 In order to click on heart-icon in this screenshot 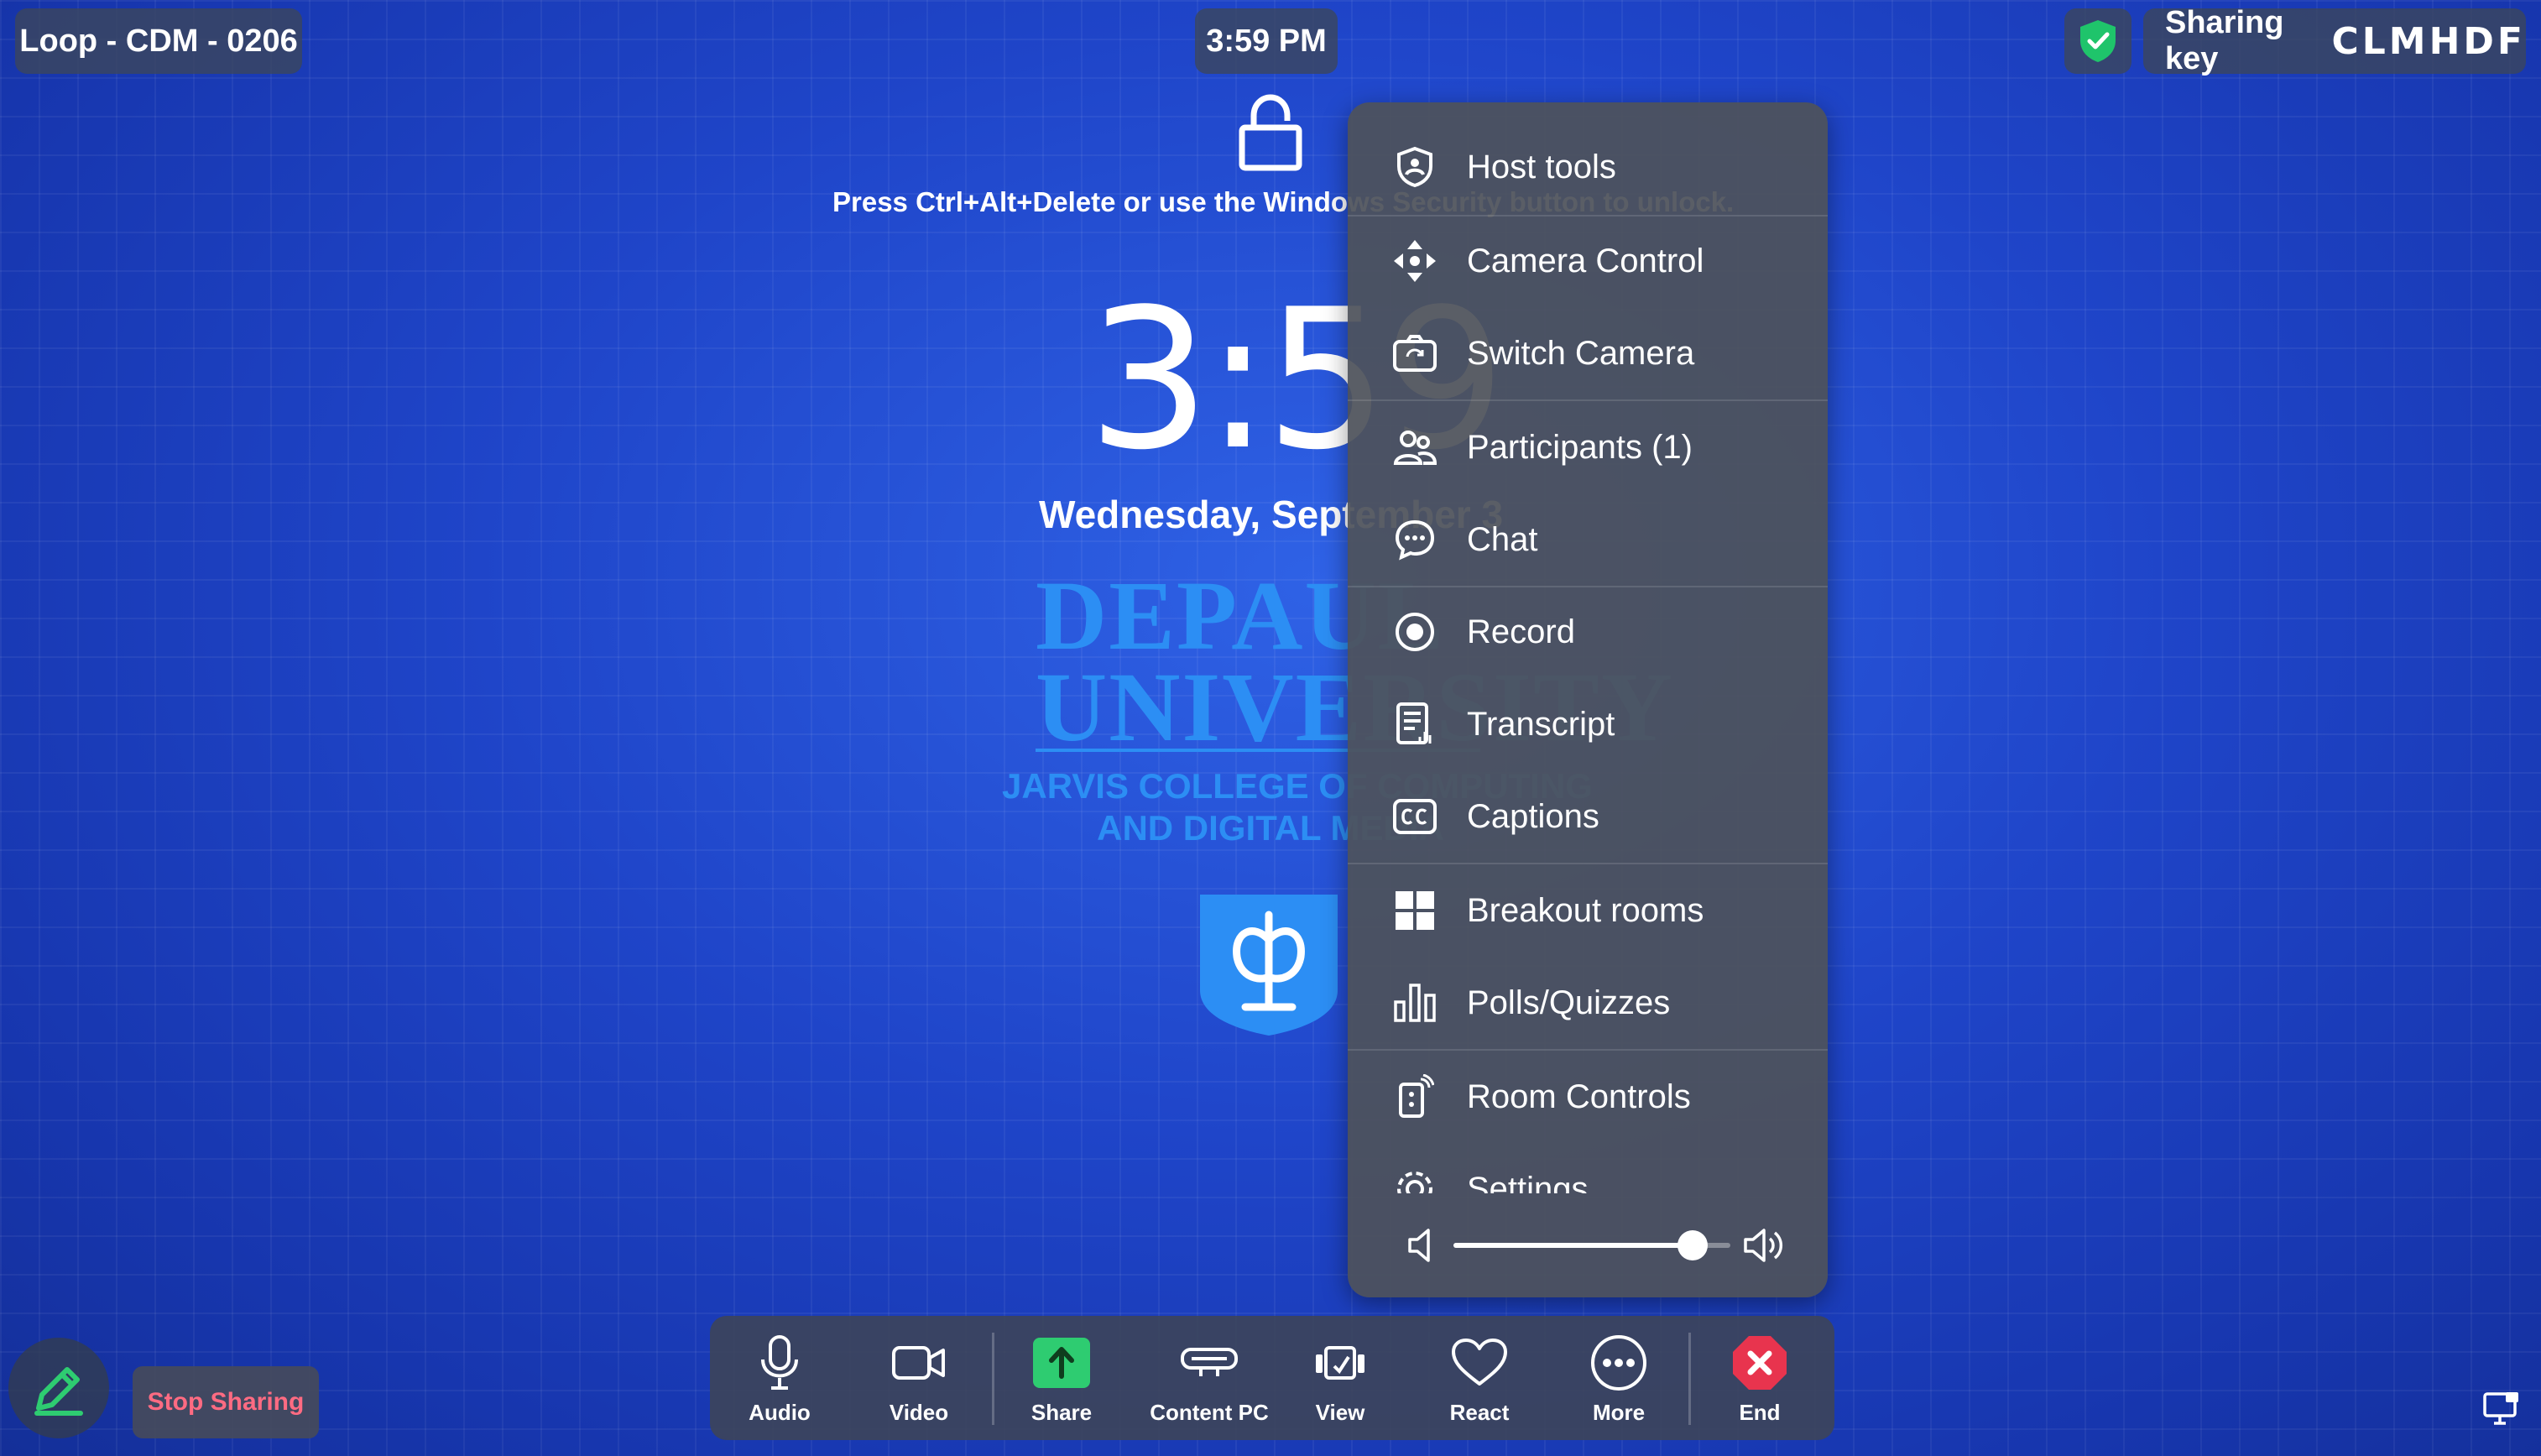, I will do `click(1479, 1363)`.